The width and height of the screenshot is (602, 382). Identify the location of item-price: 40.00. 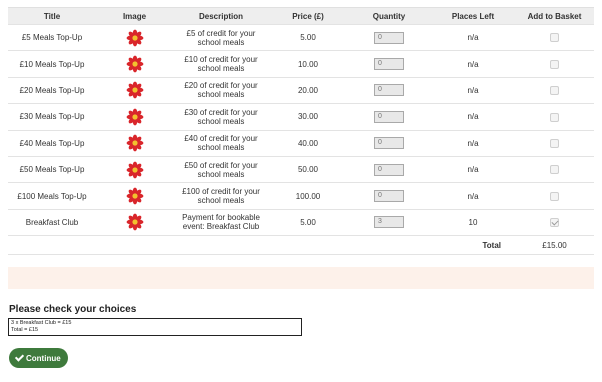
(308, 143).